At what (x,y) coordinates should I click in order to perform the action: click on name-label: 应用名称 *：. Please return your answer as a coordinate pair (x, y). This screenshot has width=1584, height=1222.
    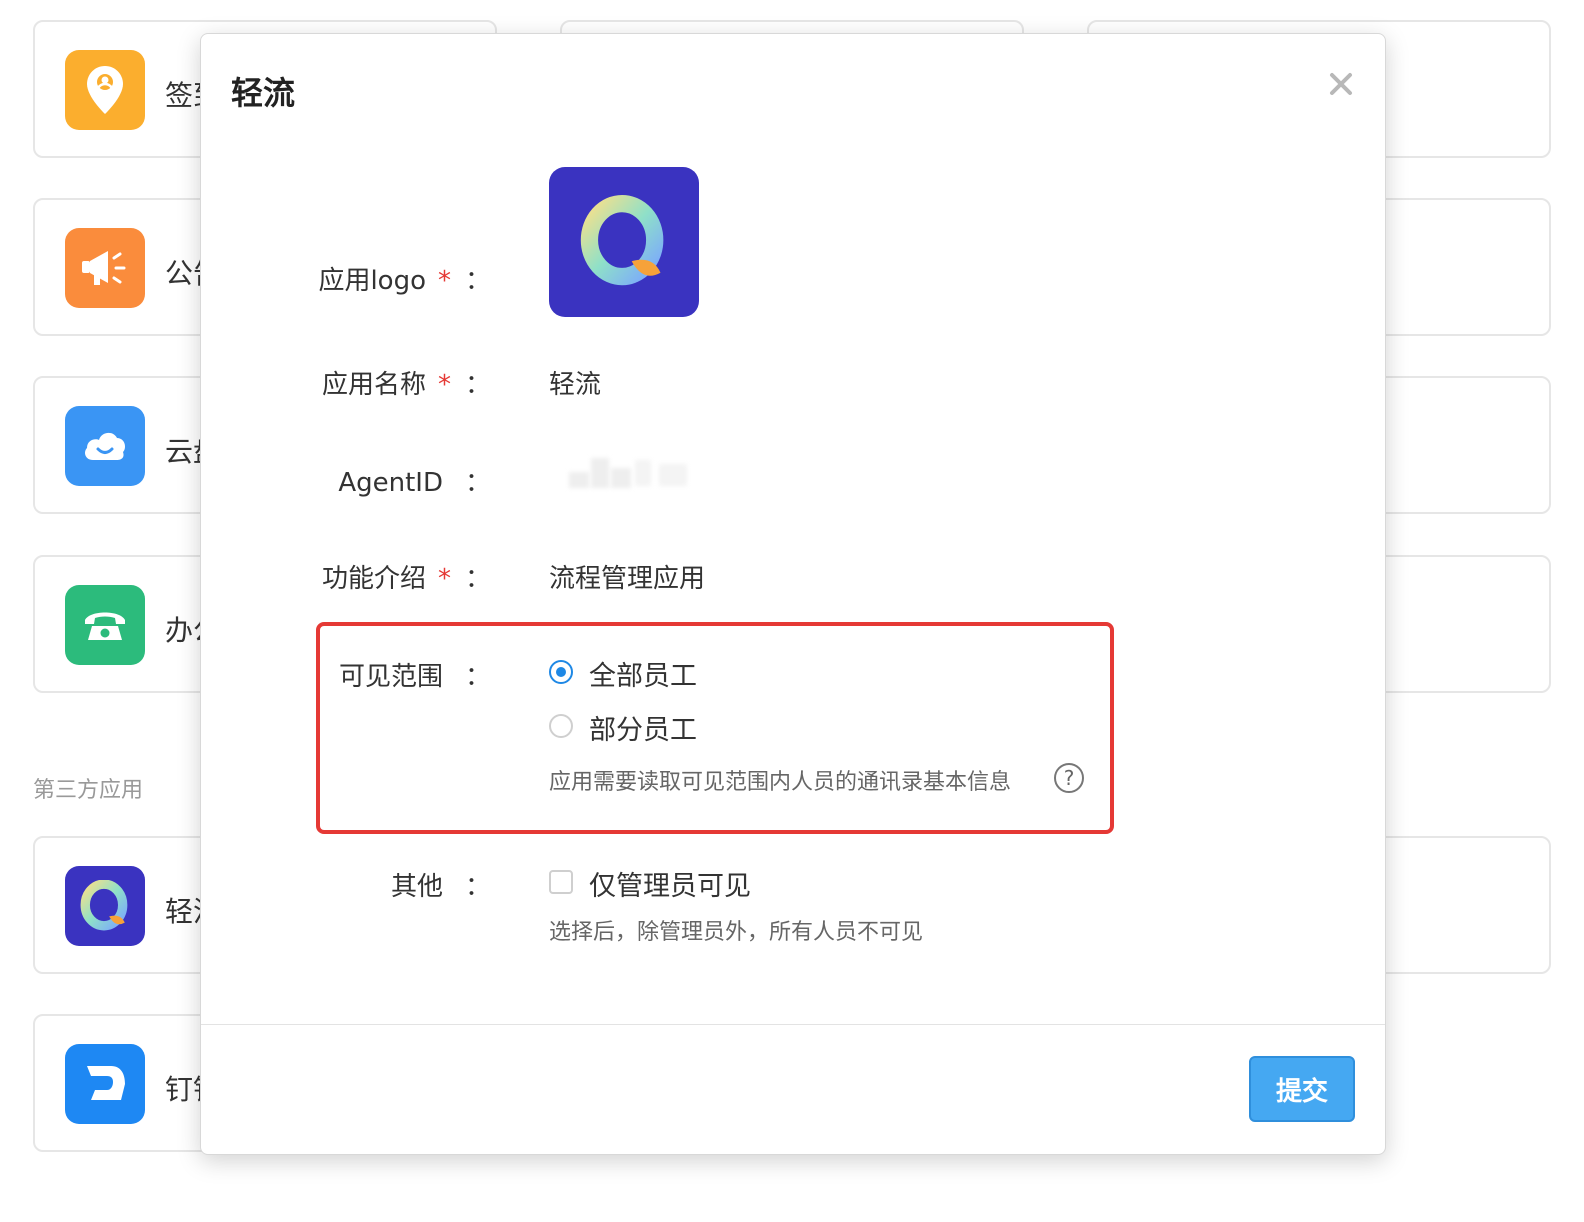
    Looking at the image, I should click on (406, 385).